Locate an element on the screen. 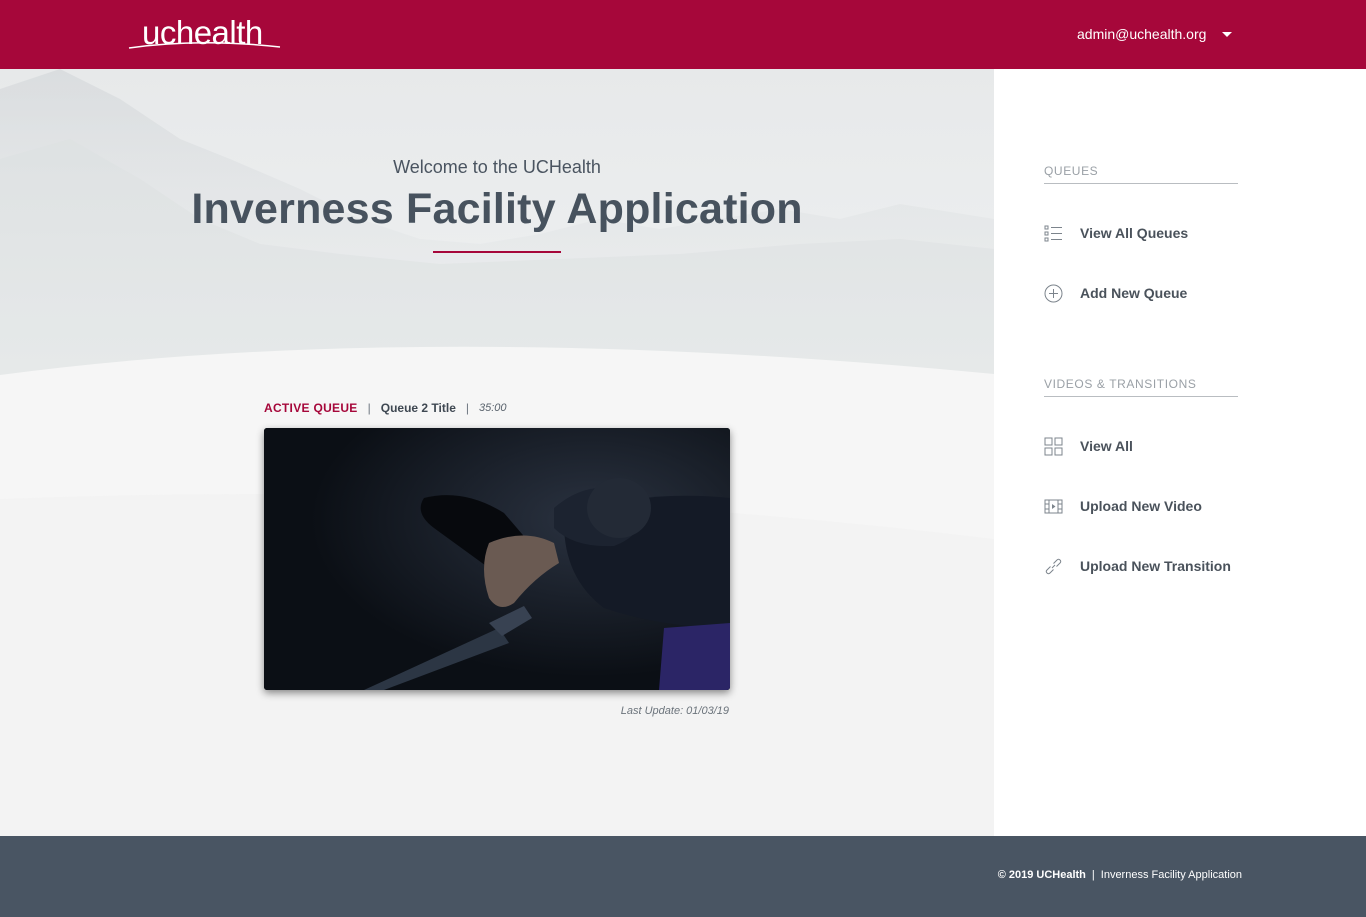 The width and height of the screenshot is (1366, 917). plus-circle-icon is located at coordinates (1053, 293).